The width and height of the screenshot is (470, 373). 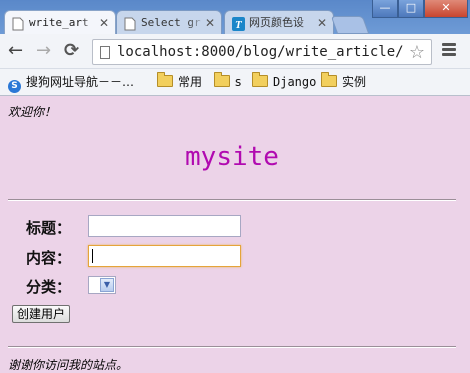 I want to click on sogou-icon: S, so click(x=14, y=86).